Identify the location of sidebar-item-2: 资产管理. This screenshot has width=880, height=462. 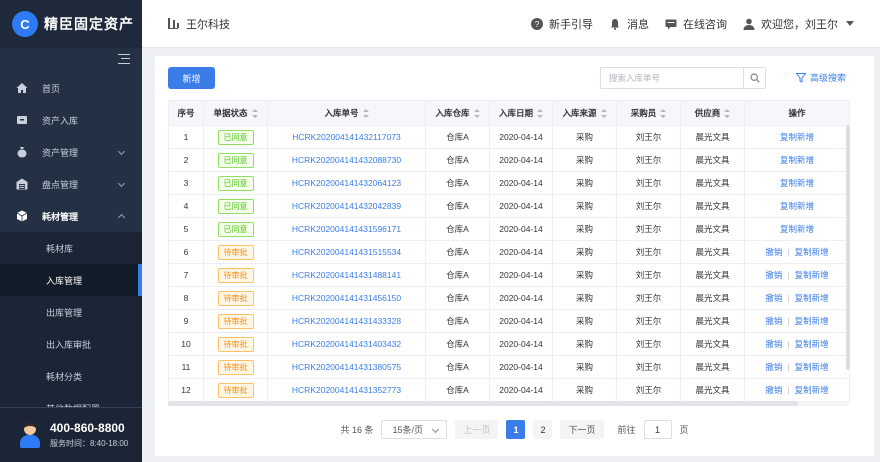
(71, 152).